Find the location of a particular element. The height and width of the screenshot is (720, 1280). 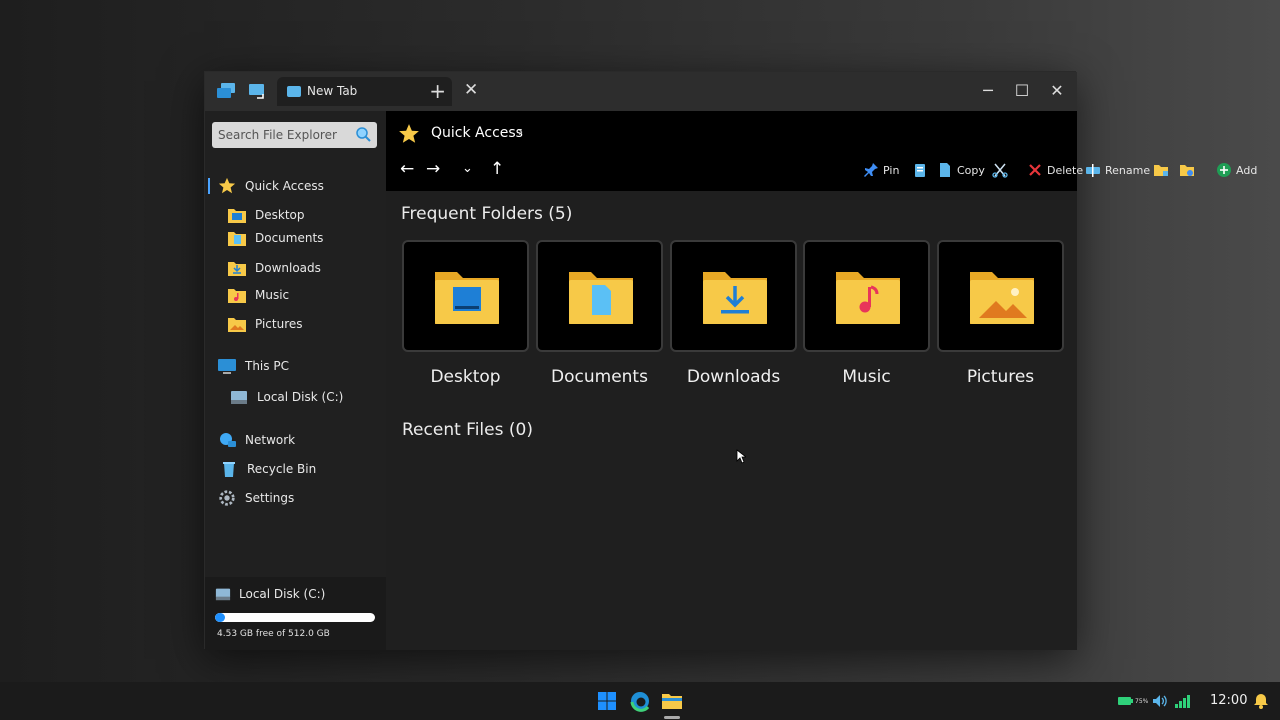

maximize-button: ☐ is located at coordinates (1022, 91).